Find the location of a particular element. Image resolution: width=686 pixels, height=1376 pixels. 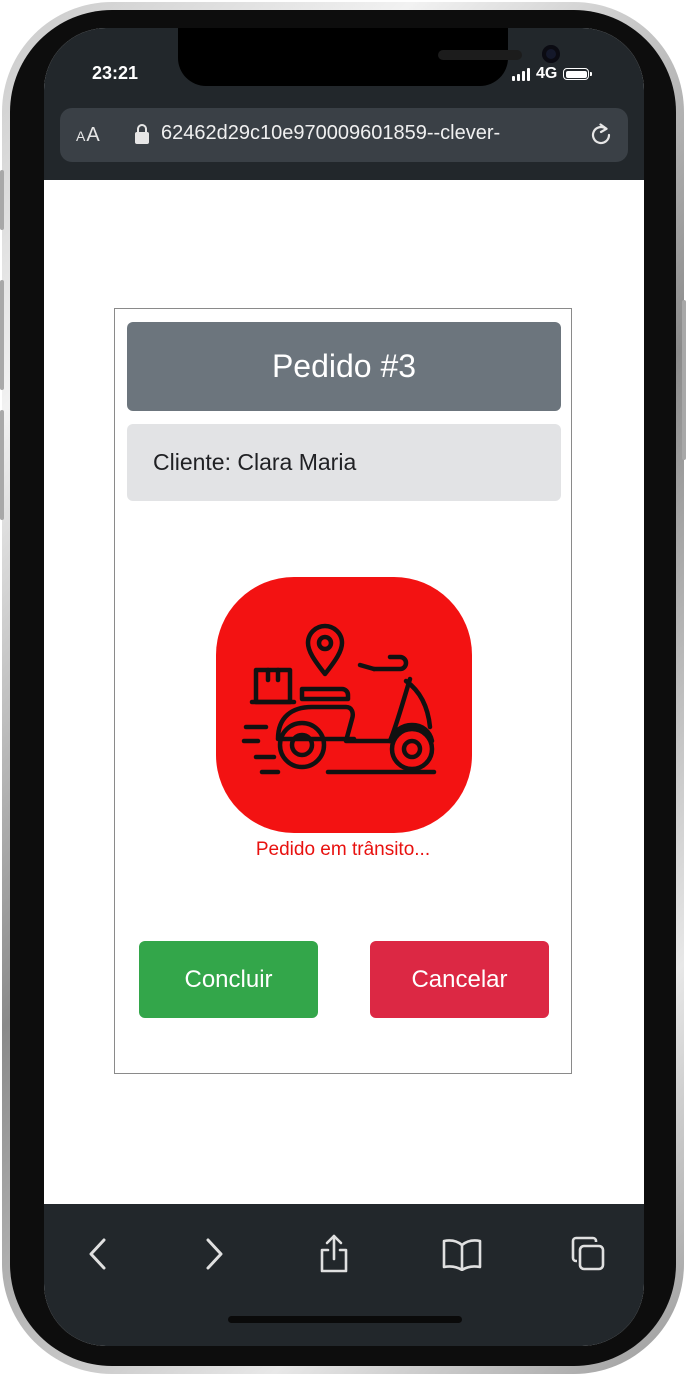

power-button is located at coordinates (684, 380).